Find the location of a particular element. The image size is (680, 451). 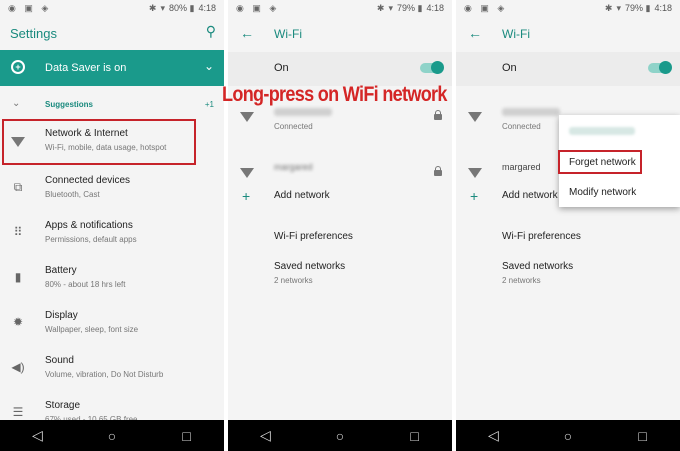

item-title: Connected devices is located at coordinates (88, 180).